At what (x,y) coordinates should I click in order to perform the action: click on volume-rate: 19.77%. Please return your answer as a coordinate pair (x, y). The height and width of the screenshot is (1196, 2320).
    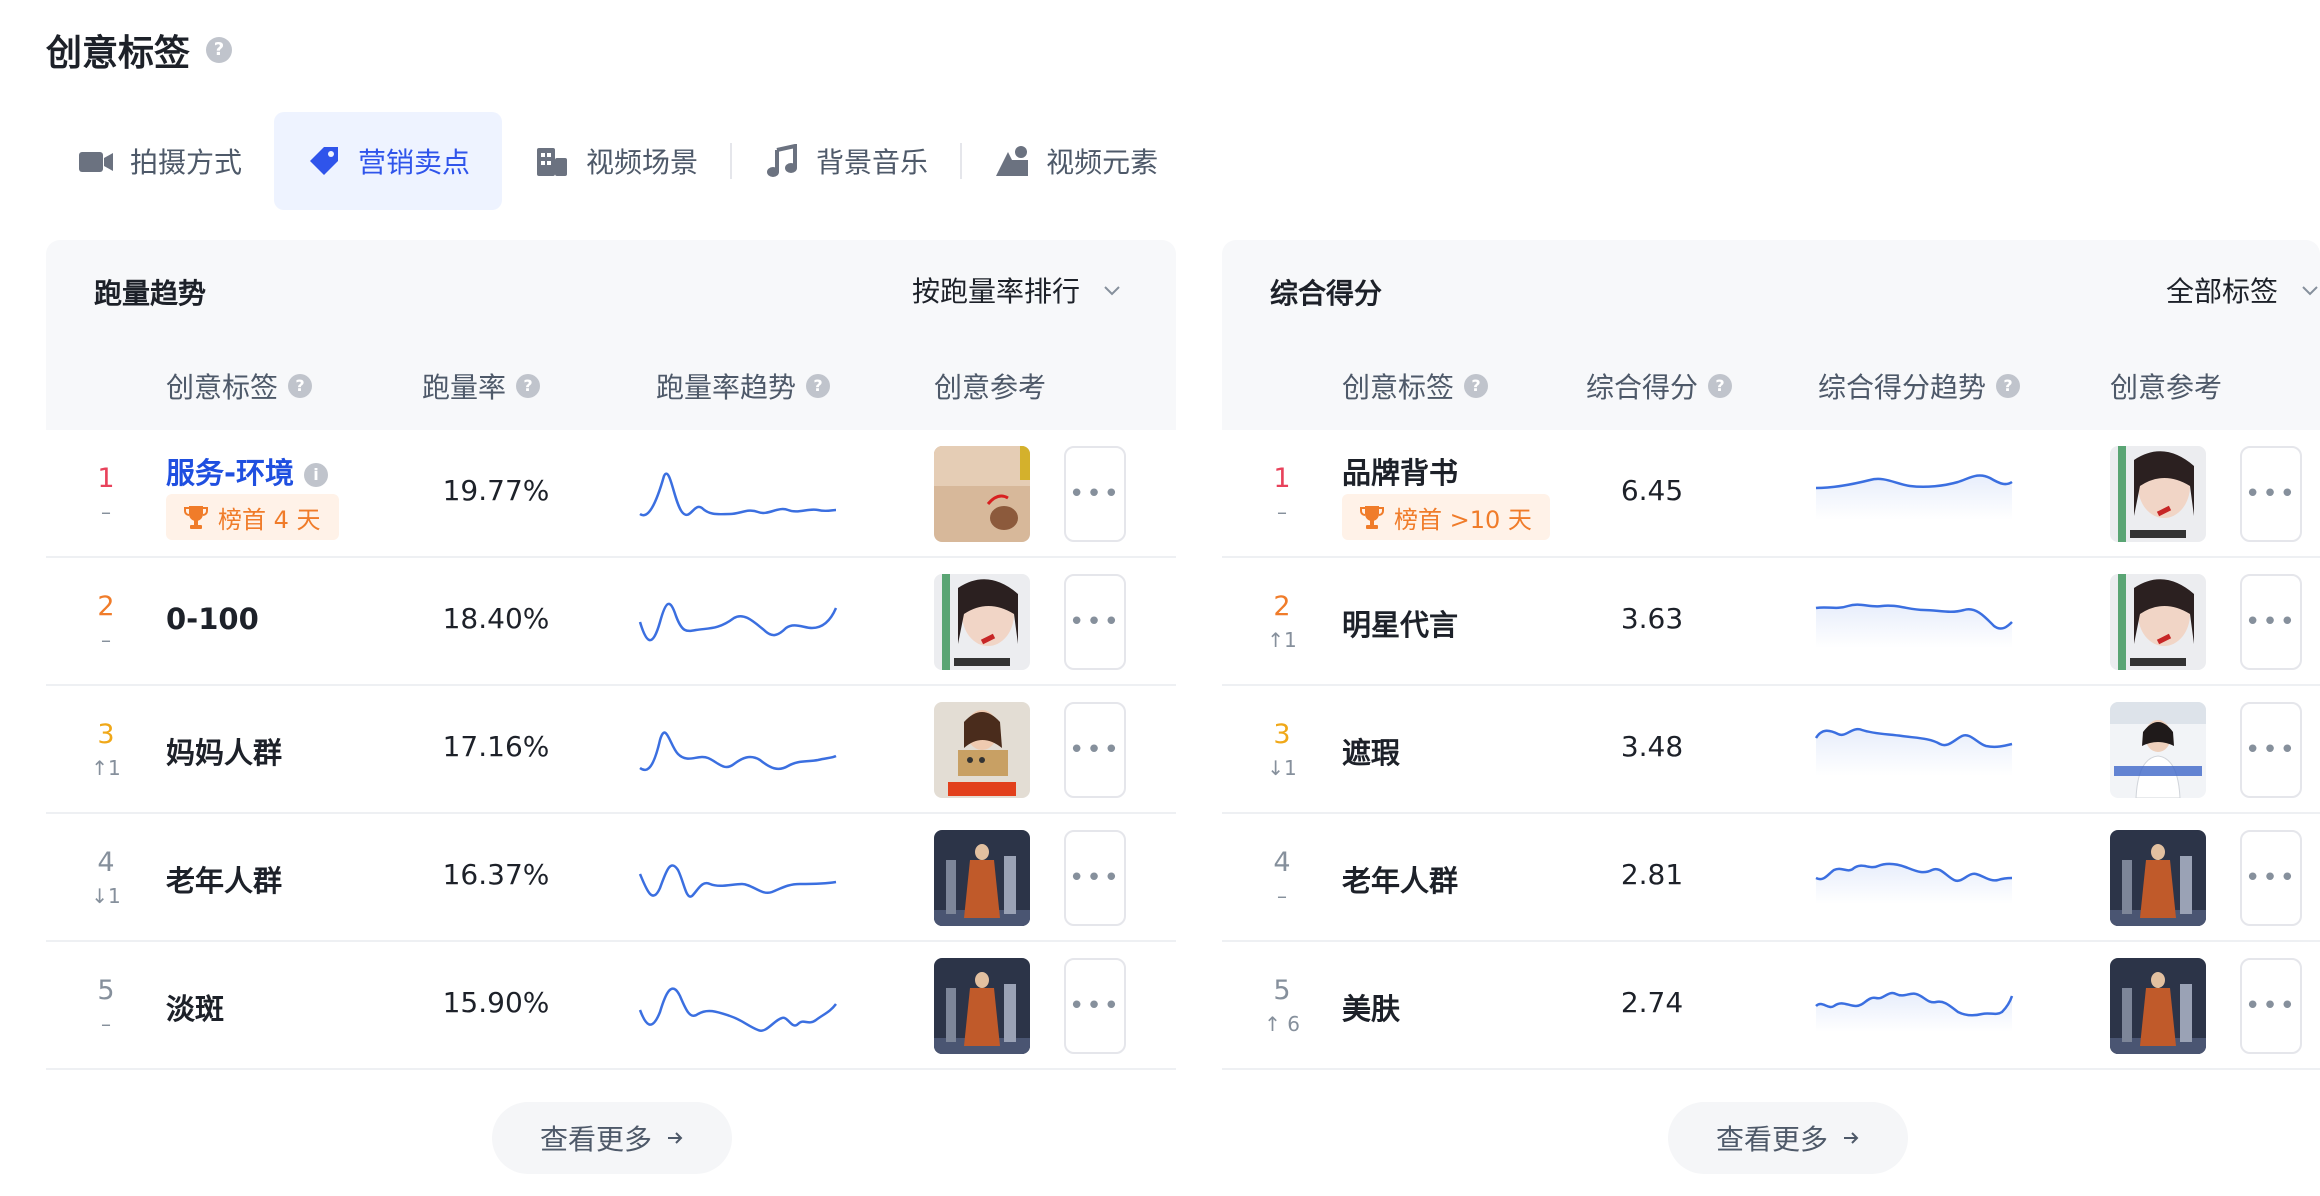
    Looking at the image, I should click on (496, 490).